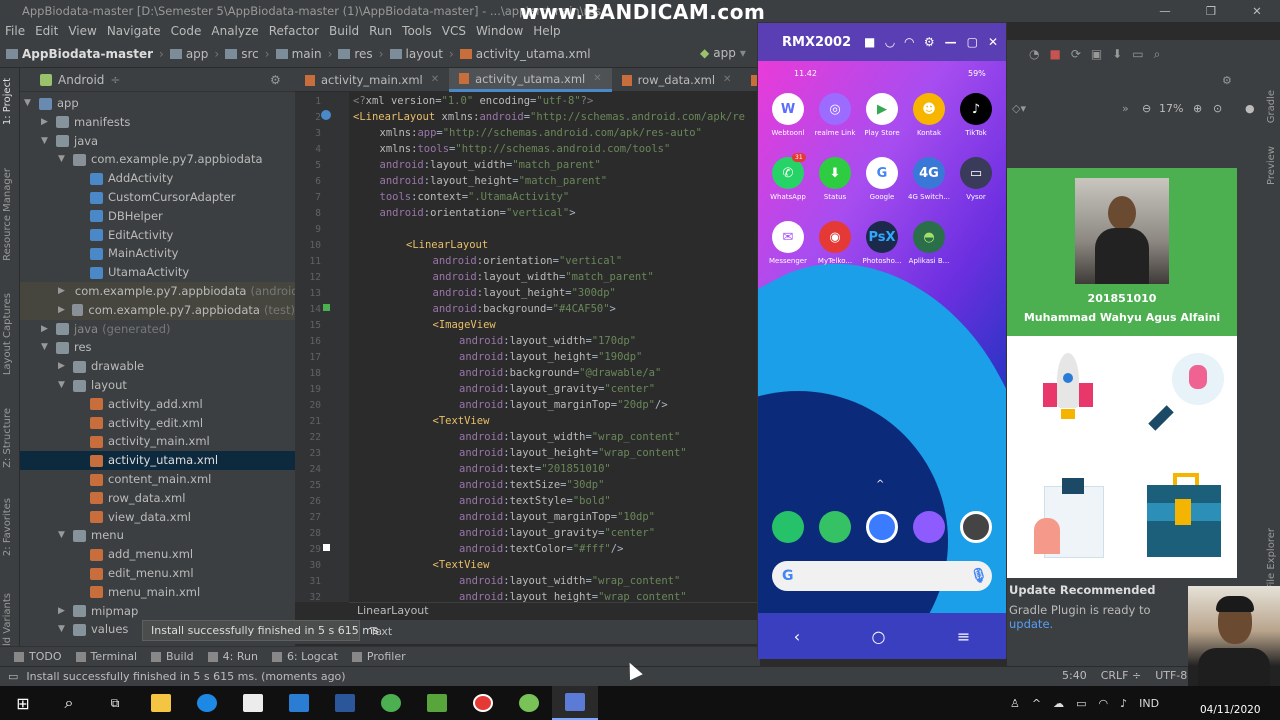 The height and width of the screenshot is (720, 1280). What do you see at coordinates (909, 42) in the screenshot?
I see `wifi-icon: ◠` at bounding box center [909, 42].